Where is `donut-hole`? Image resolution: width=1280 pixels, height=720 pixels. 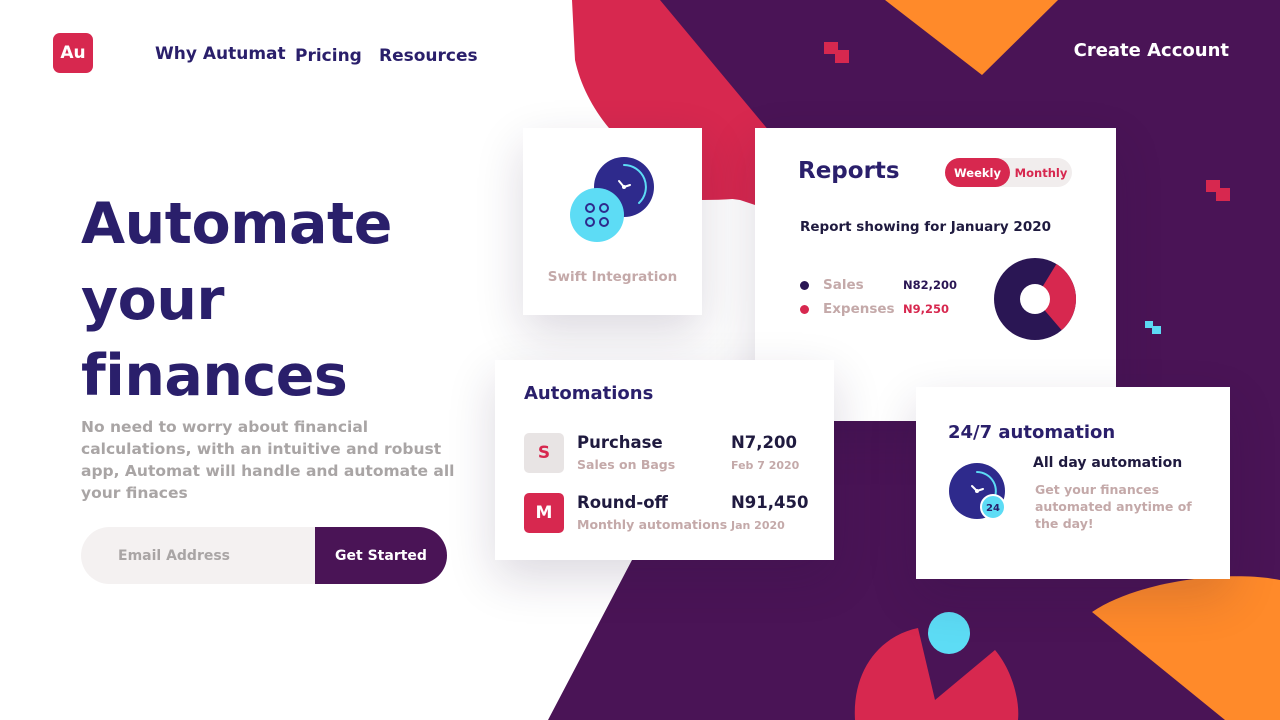
donut-hole is located at coordinates (1035, 299).